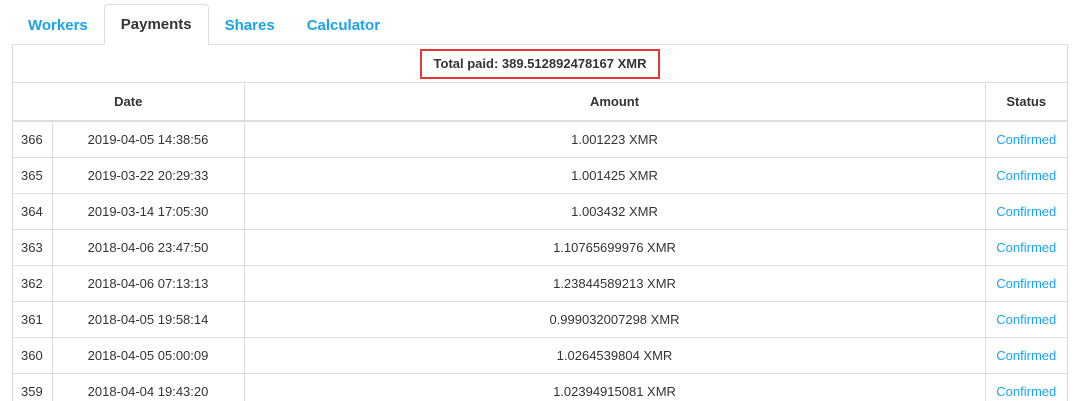 The width and height of the screenshot is (1080, 401). Describe the element at coordinates (32, 174) in the screenshot. I see `payment-id: 365` at that location.